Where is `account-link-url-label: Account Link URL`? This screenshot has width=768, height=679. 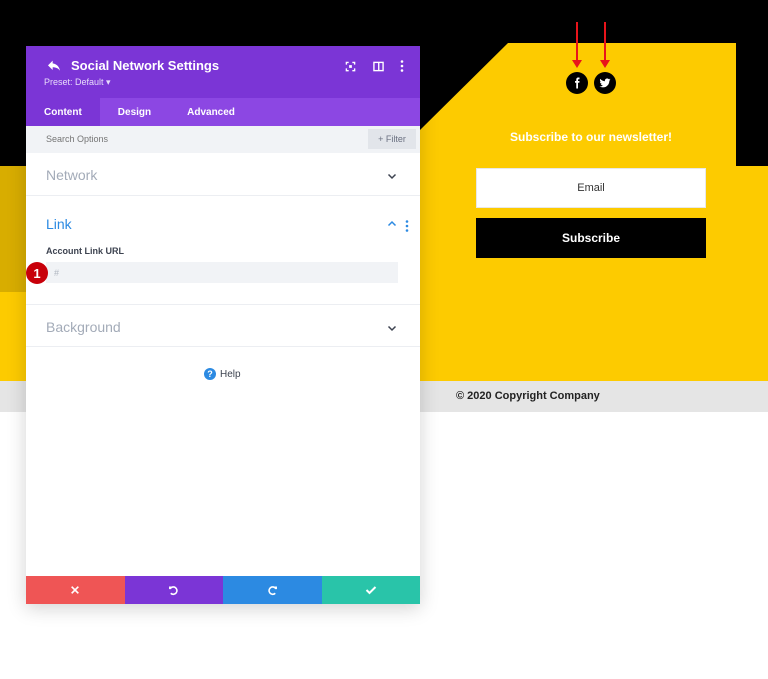
account-link-url-label: Account Link URL is located at coordinates (85, 251).